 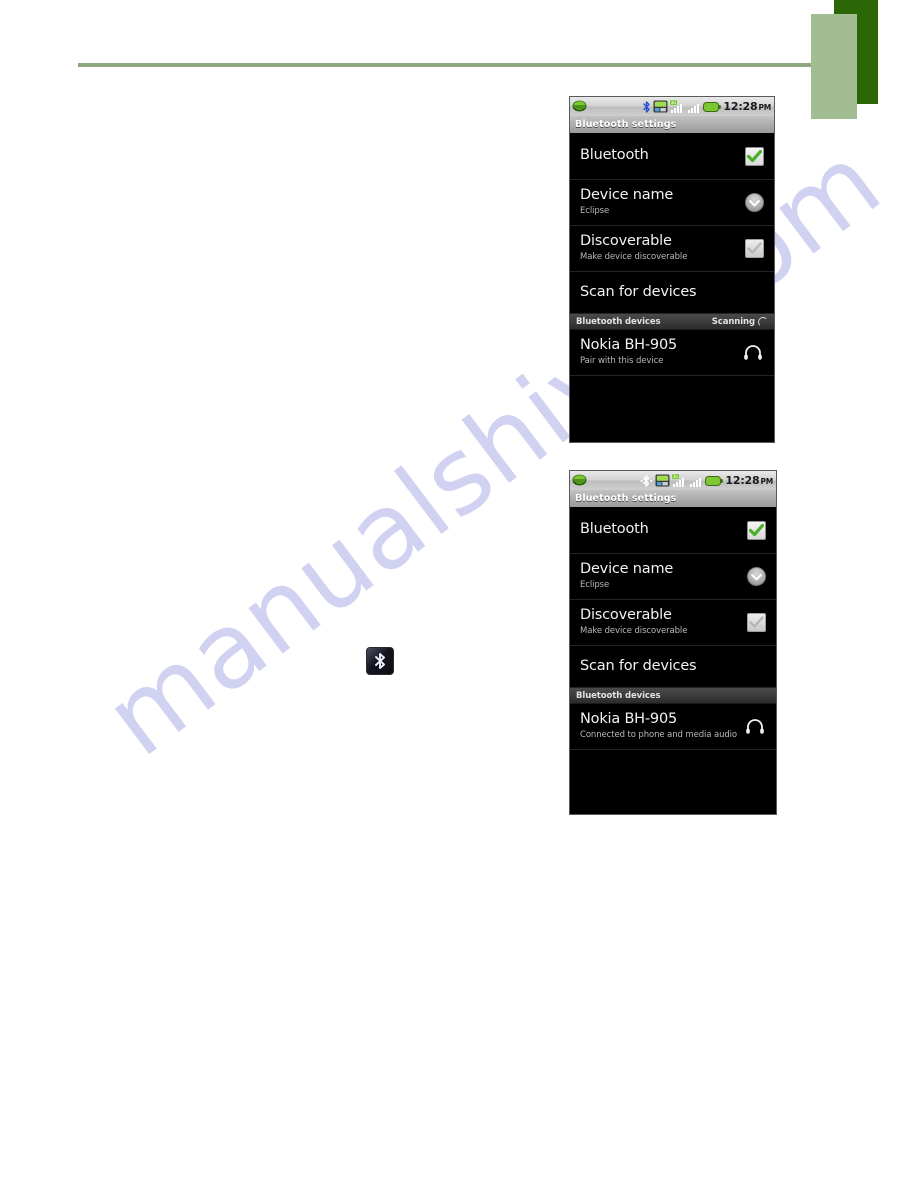 What do you see at coordinates (659, 735) in the screenshot?
I see `row-subtitle: Connected to phone and media audio` at bounding box center [659, 735].